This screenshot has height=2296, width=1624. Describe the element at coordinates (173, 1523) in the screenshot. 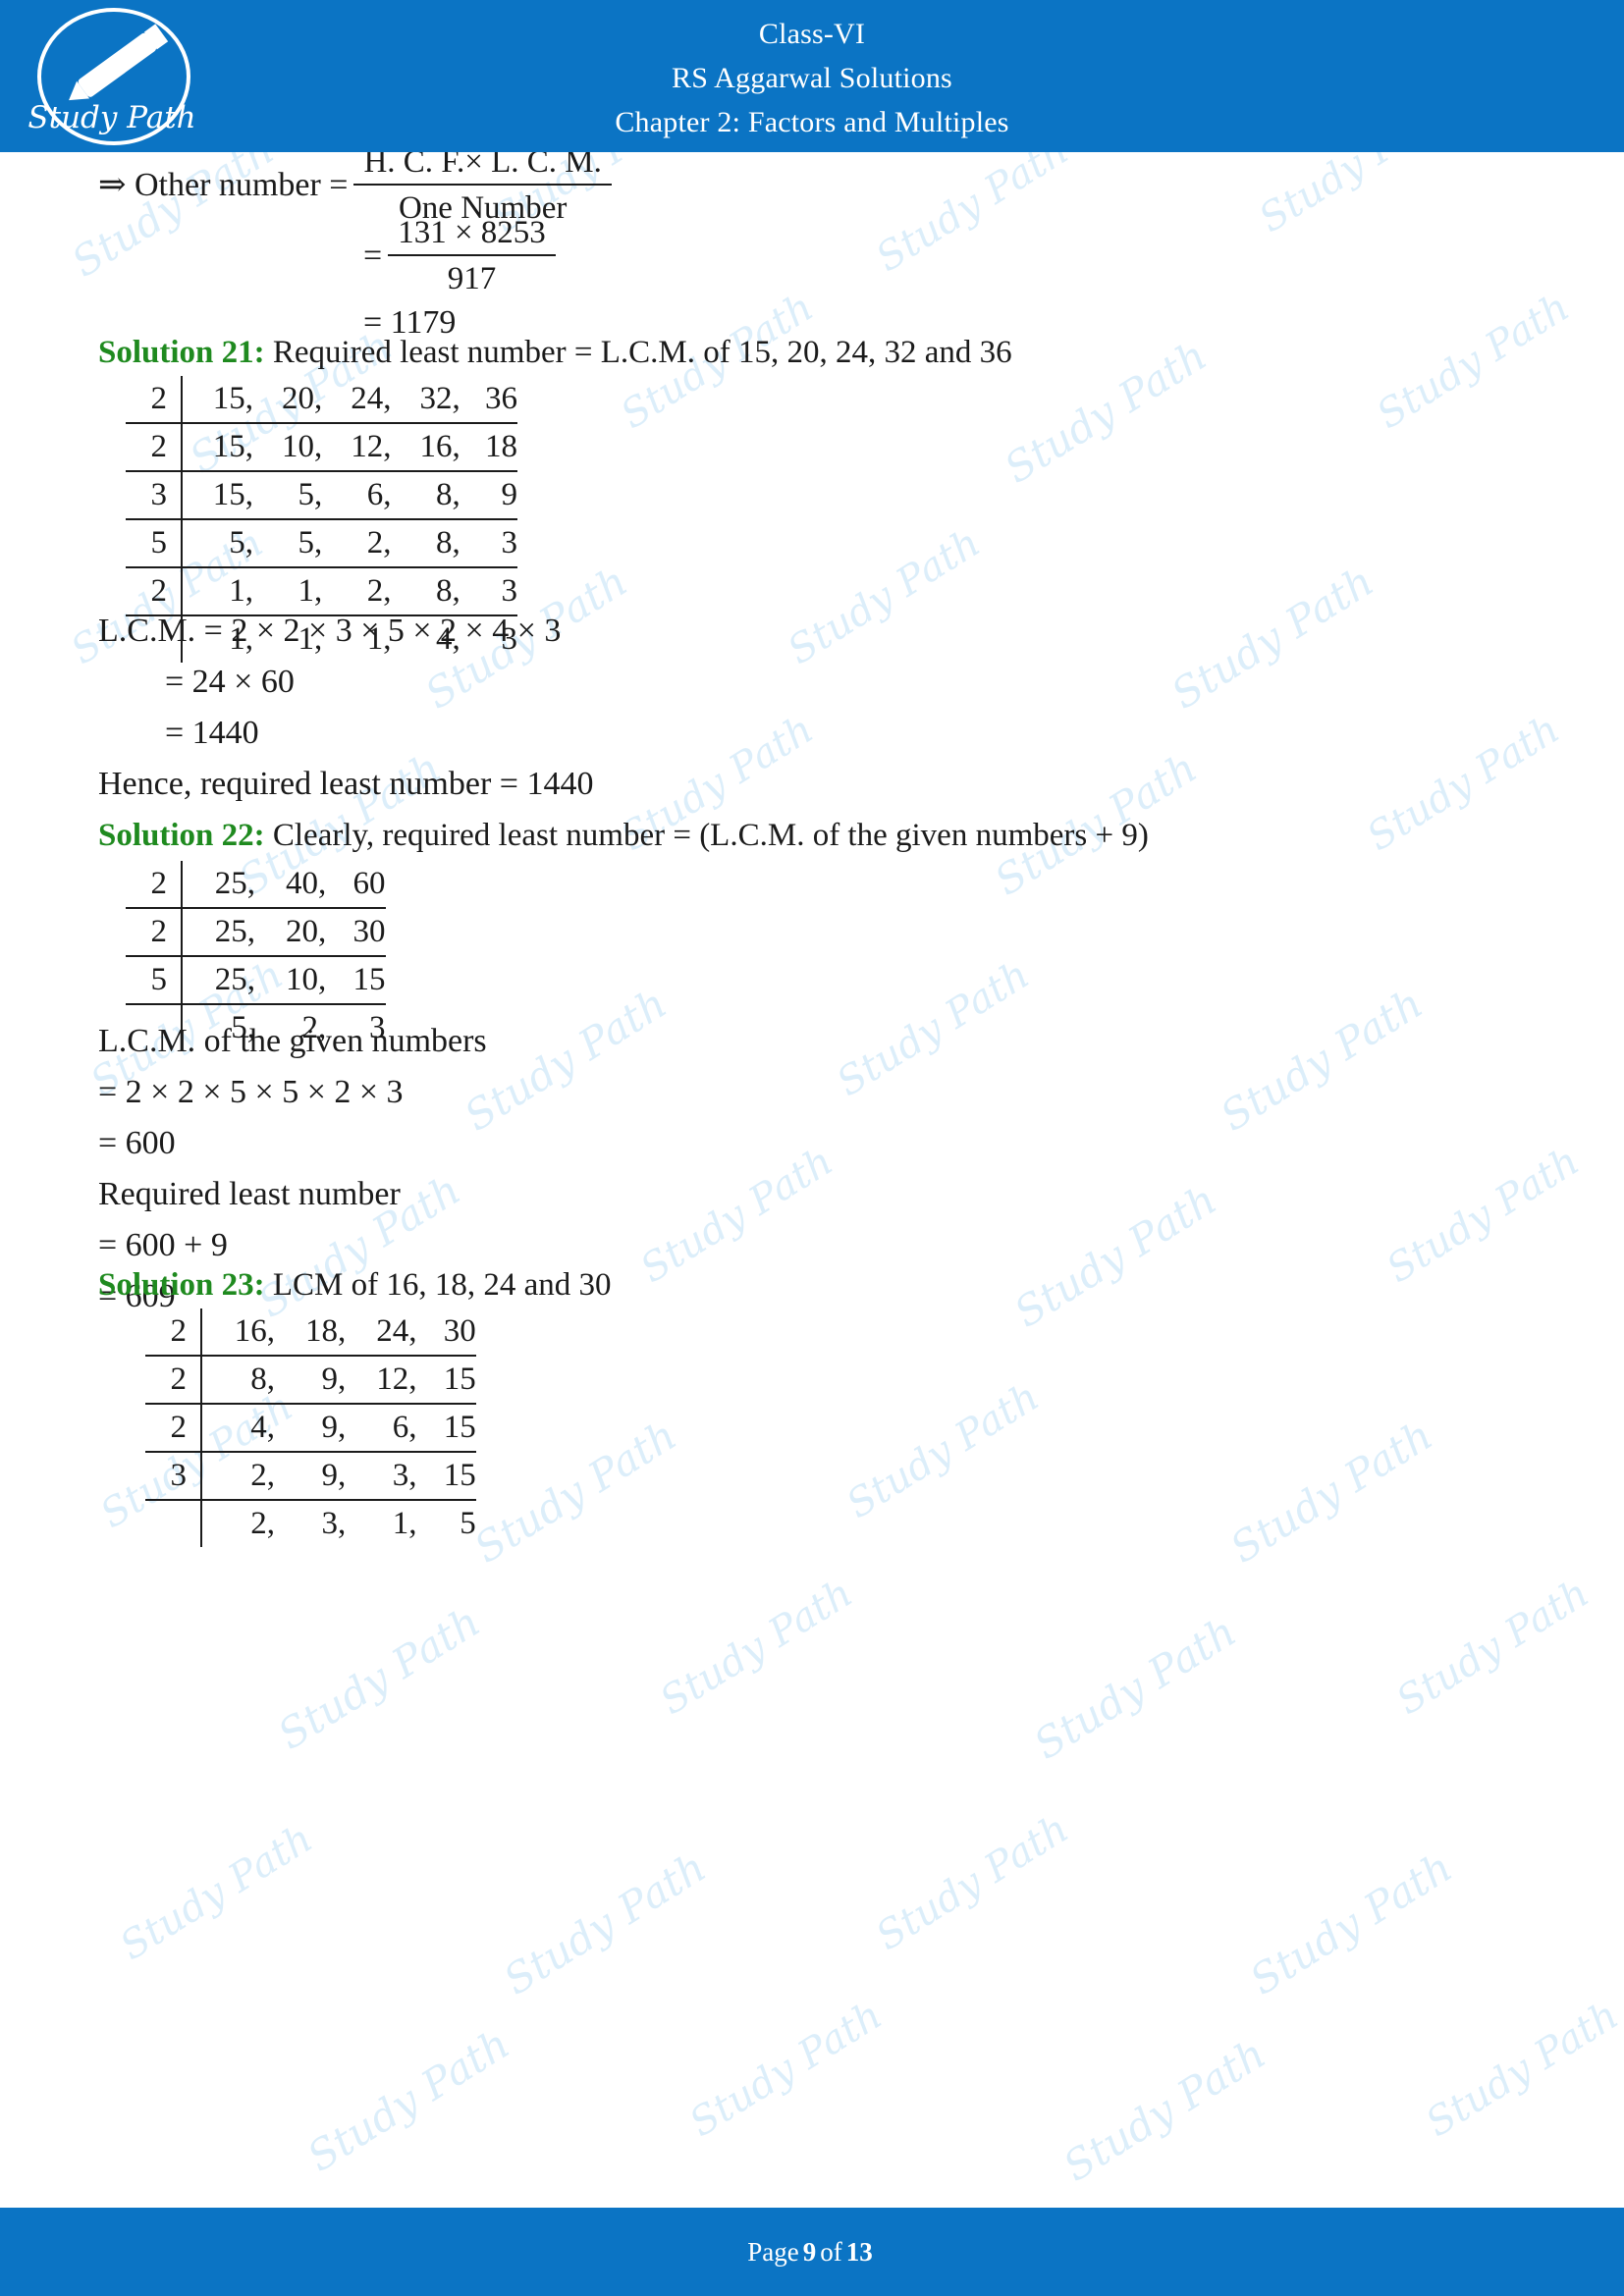

I see `ladder-divisor` at that location.